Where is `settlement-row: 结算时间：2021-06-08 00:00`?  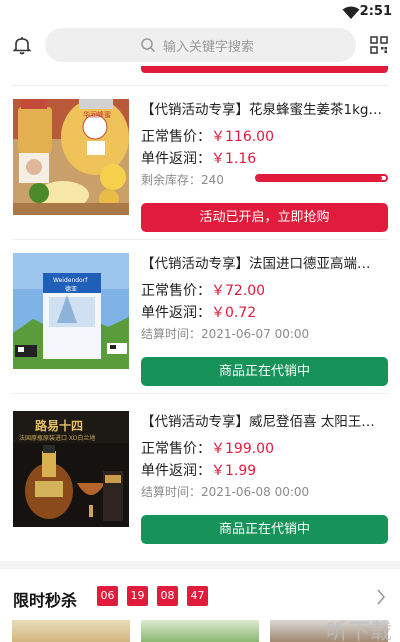
settlement-row: 结算时间：2021-06-08 00:00 is located at coordinates (225, 491).